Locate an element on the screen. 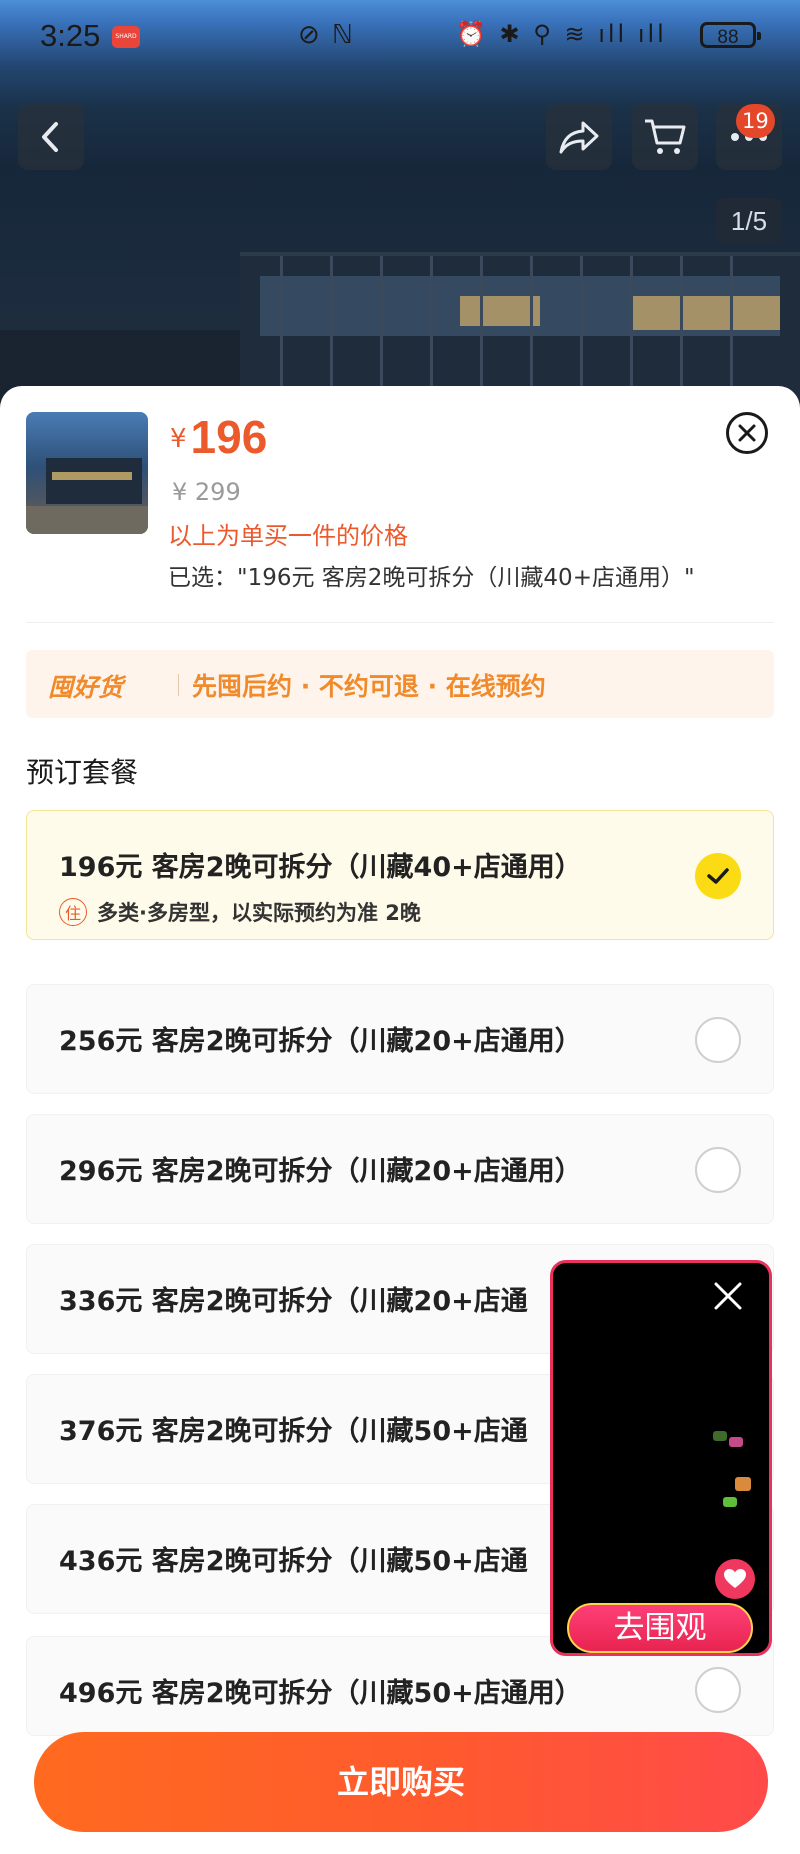 The width and height of the screenshot is (800, 1854). package-detail-text: 多类·多房型，以实际预约为准 2晚 is located at coordinates (259, 913).